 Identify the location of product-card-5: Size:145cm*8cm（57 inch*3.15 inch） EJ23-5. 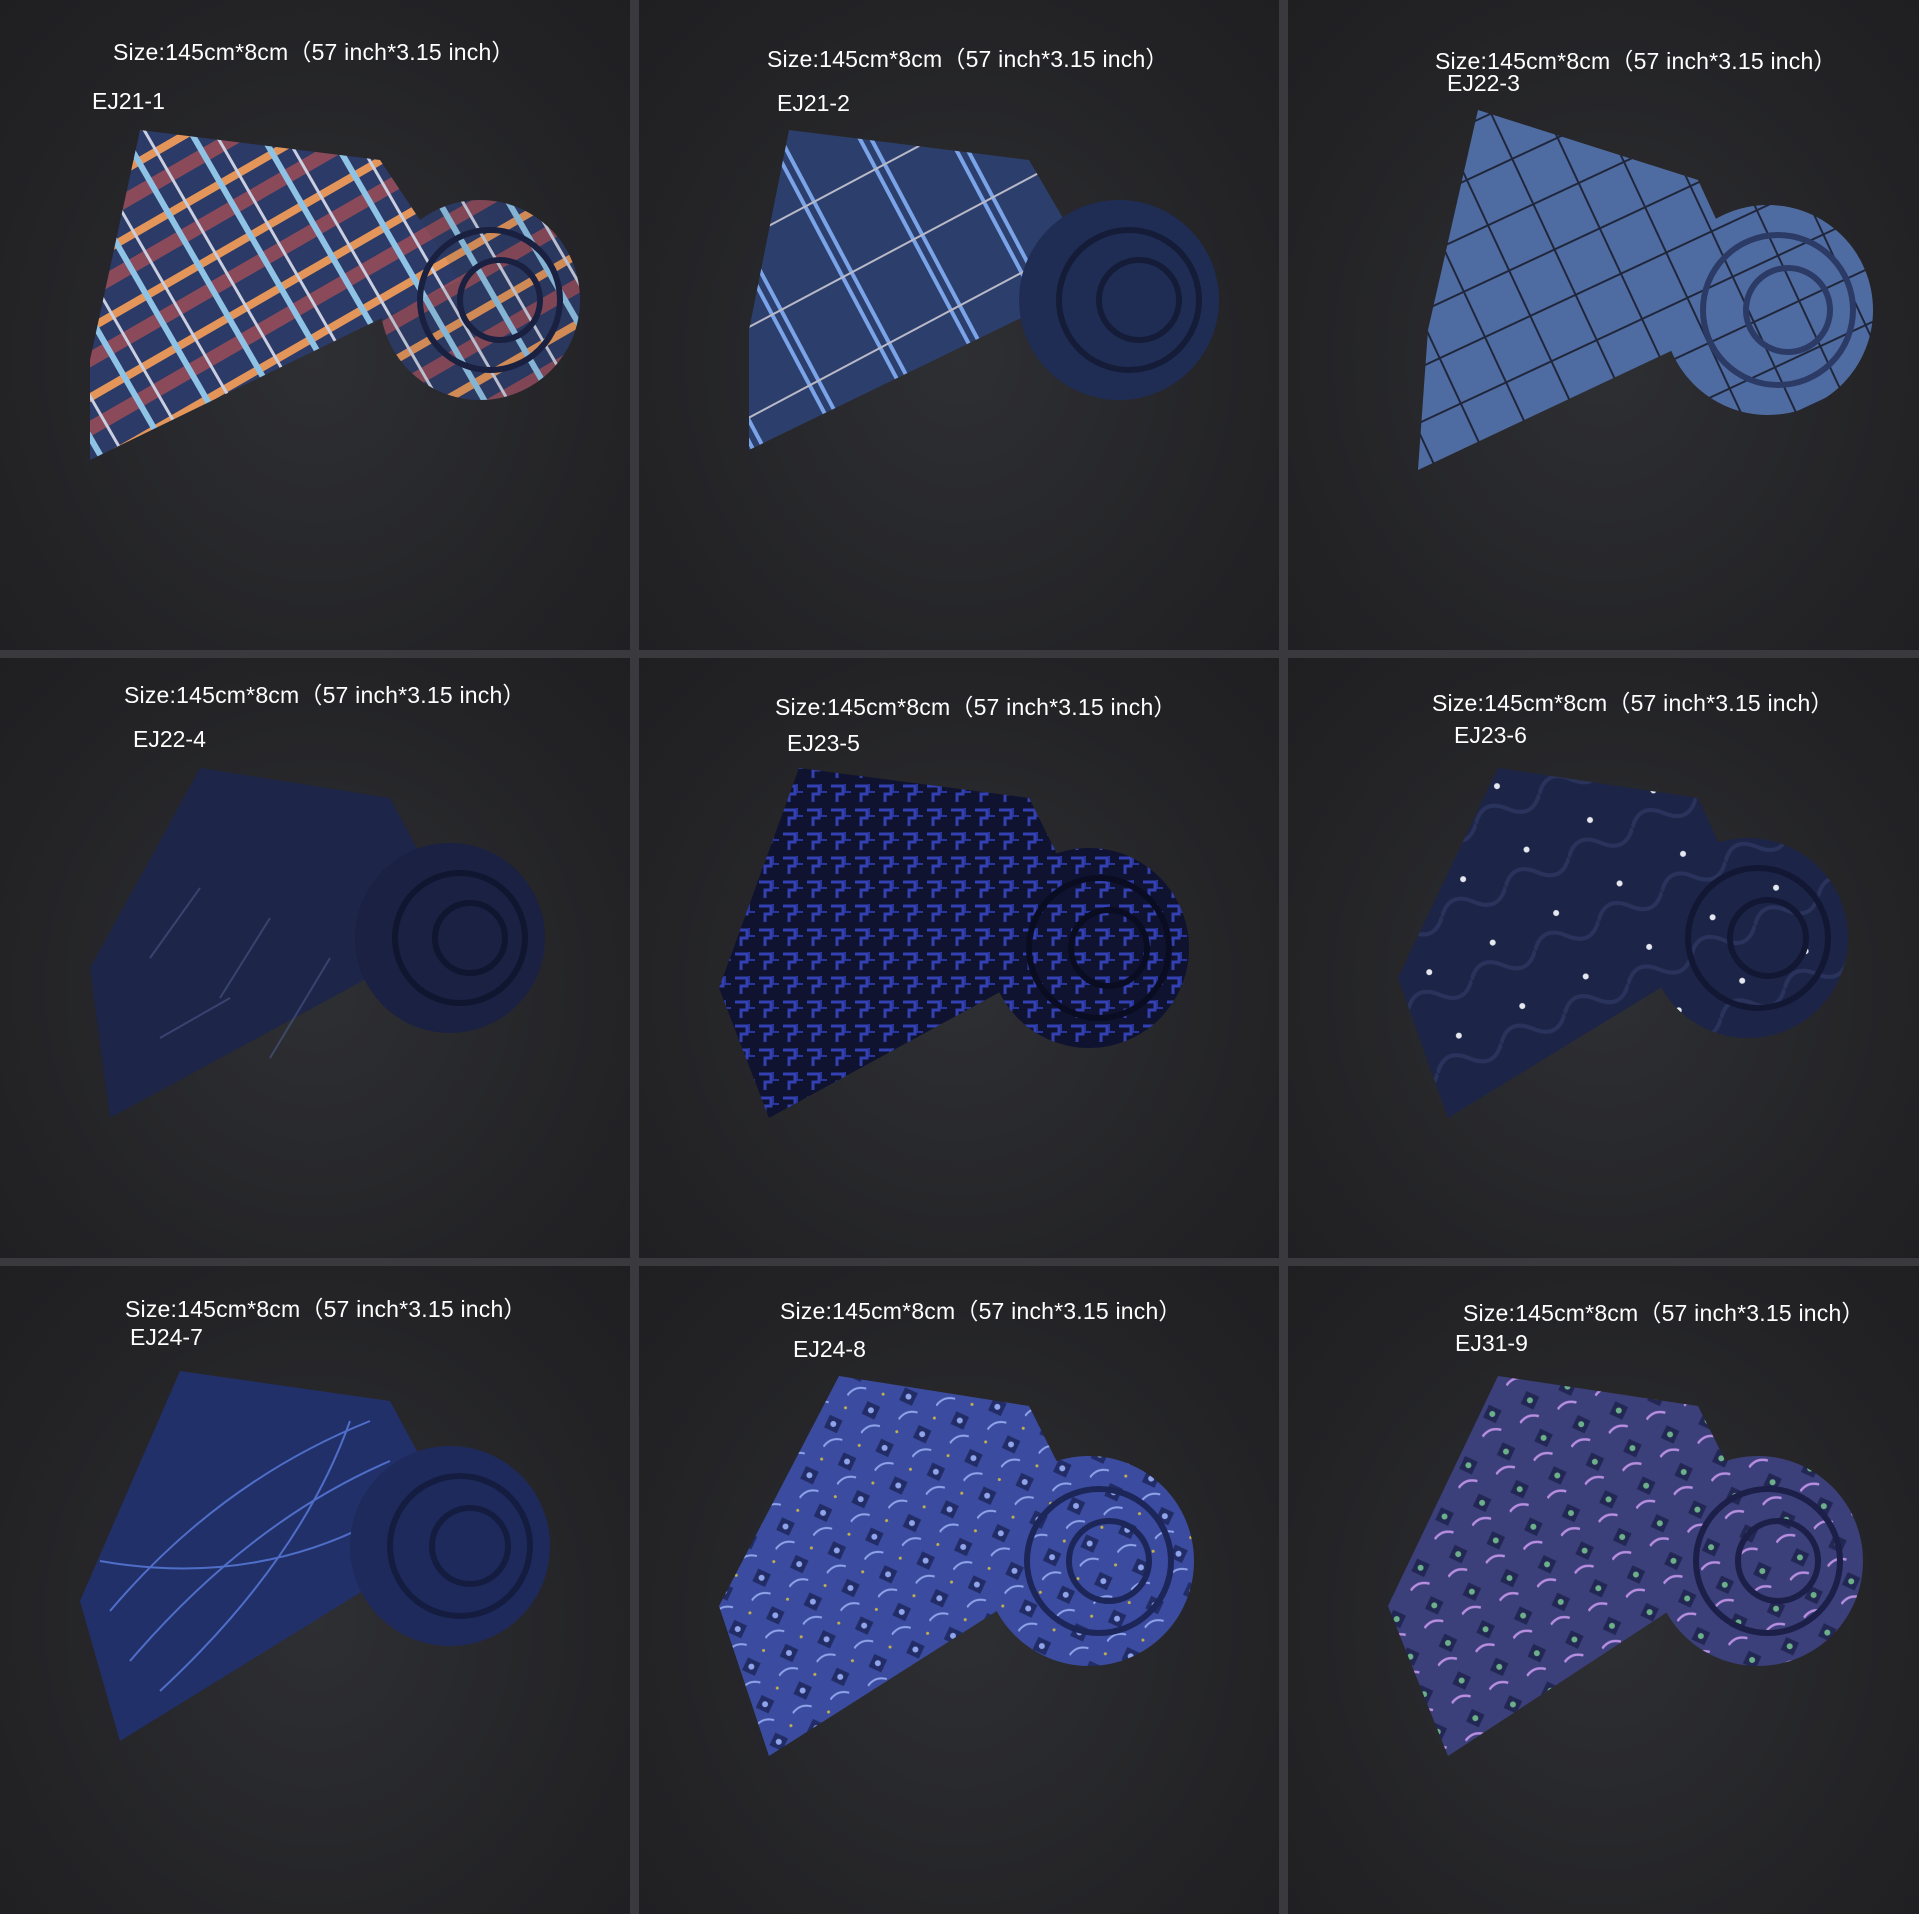
(959, 958).